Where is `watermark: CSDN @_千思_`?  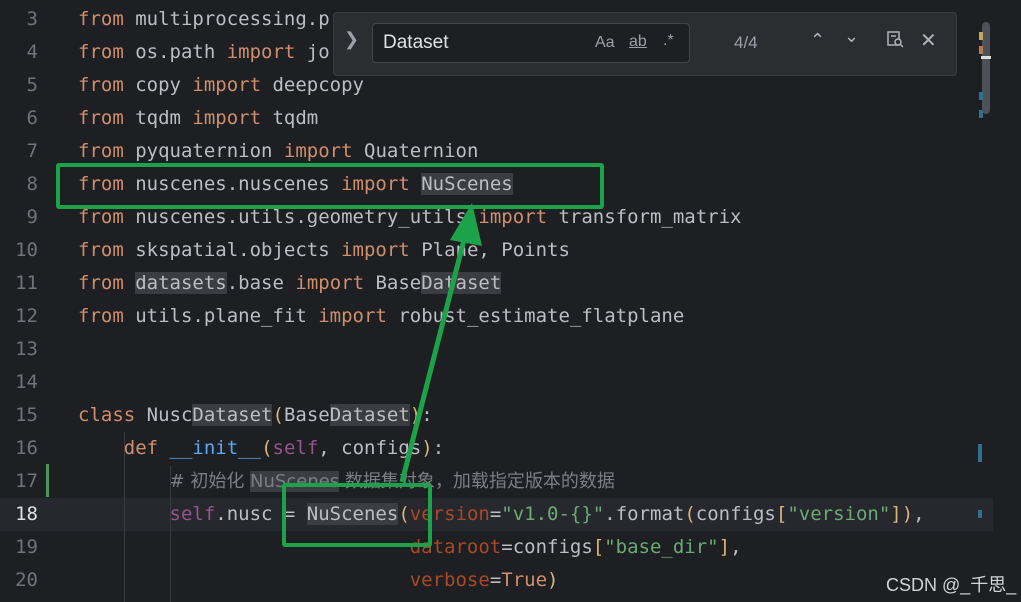
watermark: CSDN @_千思_ is located at coordinates (951, 585).